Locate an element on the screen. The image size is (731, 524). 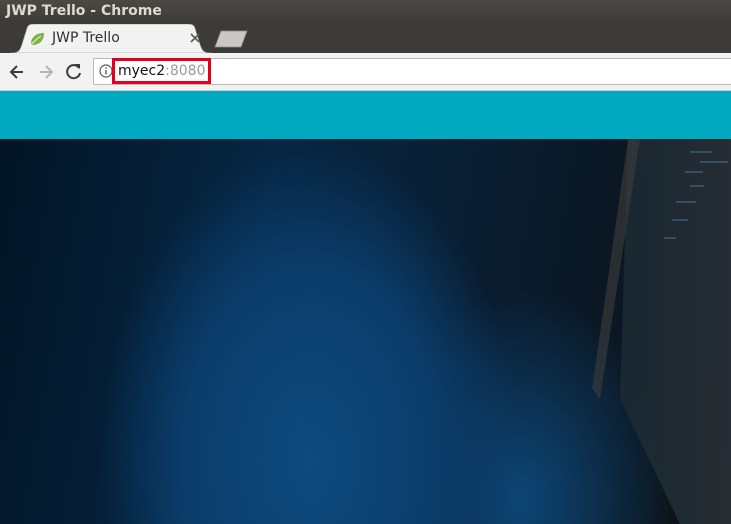
page-navbar is located at coordinates (365, 115).